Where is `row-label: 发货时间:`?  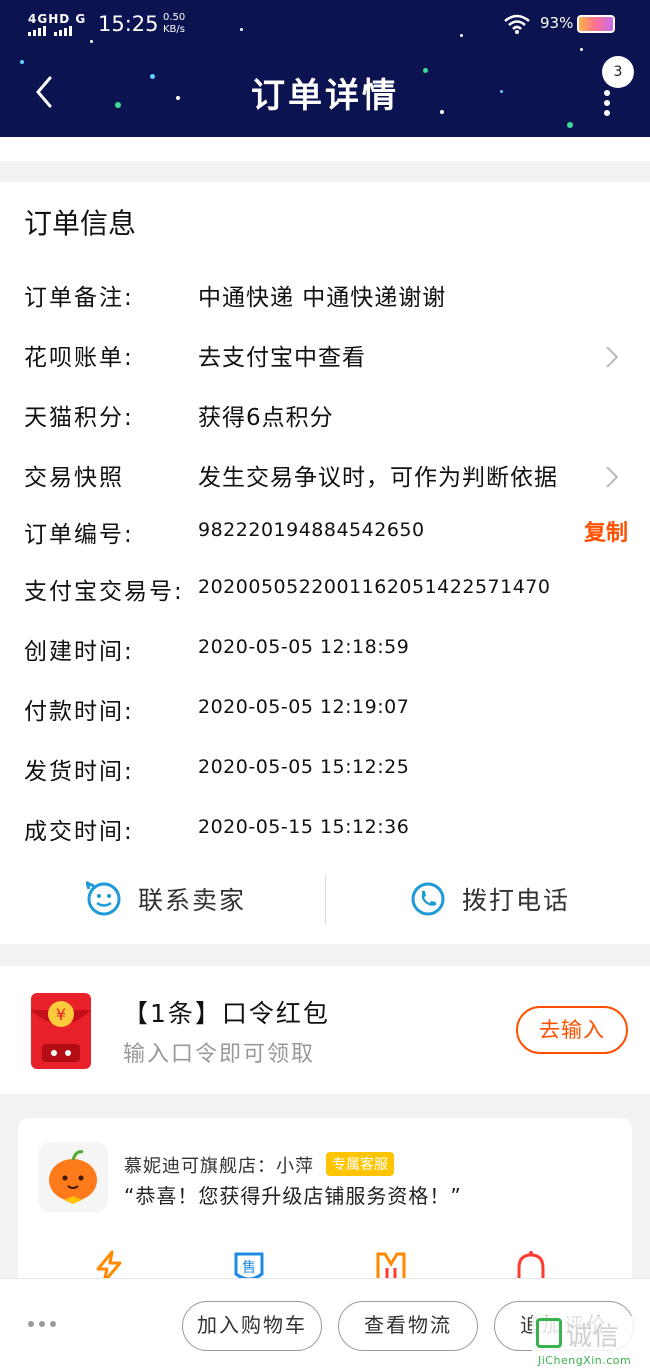
row-label: 发货时间: is located at coordinates (79, 772).